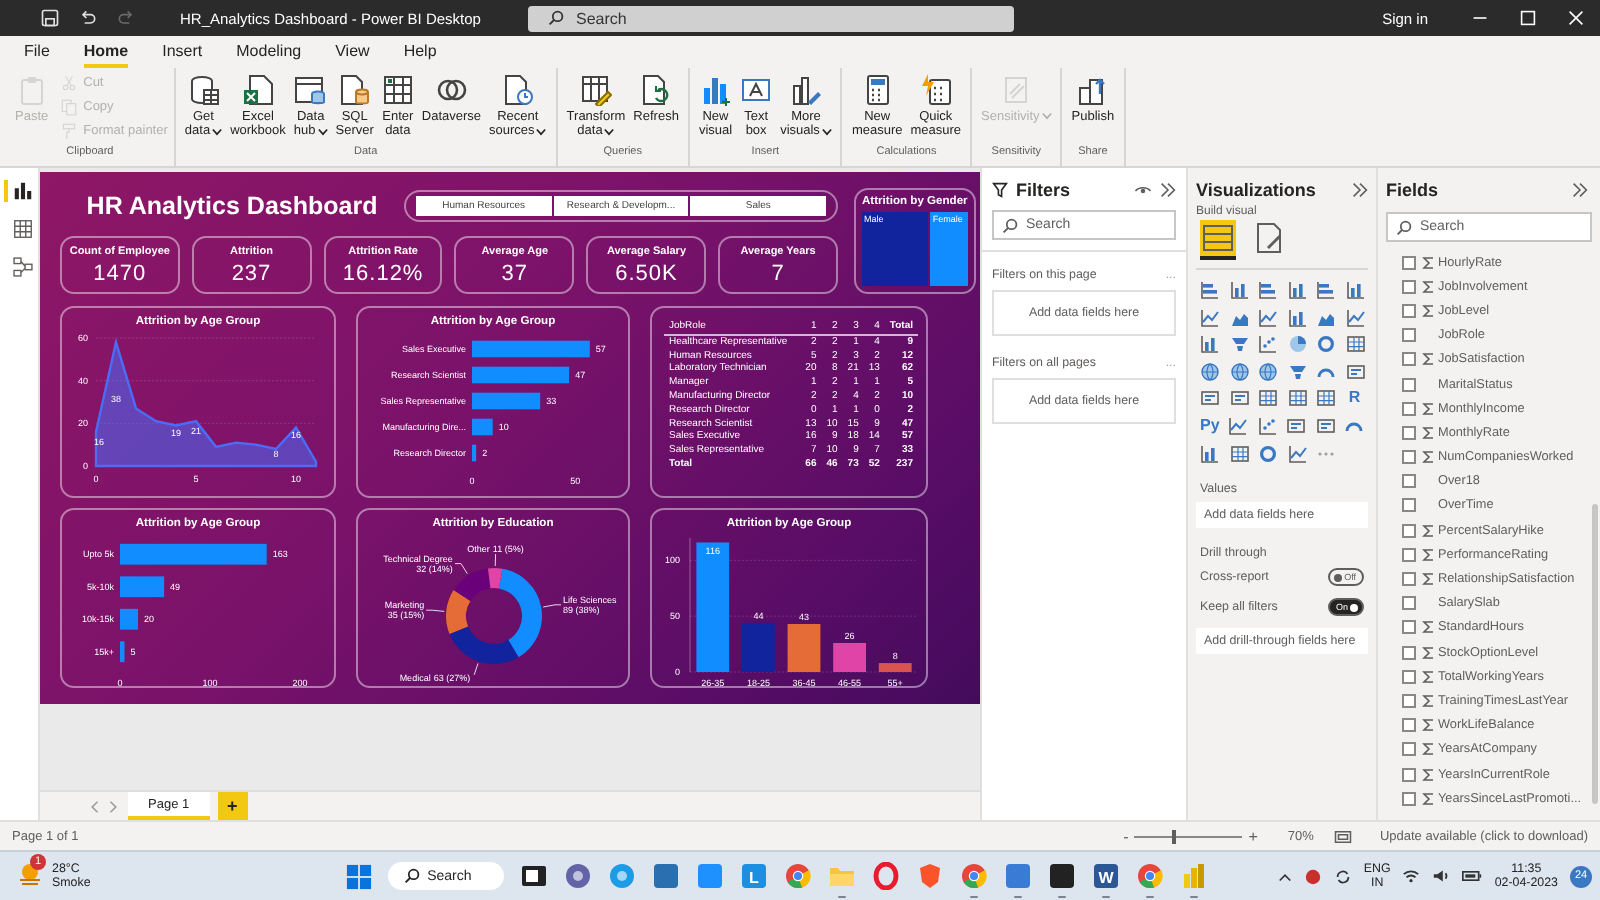 This screenshot has width=1600, height=900. I want to click on zoom-in-button: +, so click(1253, 836).